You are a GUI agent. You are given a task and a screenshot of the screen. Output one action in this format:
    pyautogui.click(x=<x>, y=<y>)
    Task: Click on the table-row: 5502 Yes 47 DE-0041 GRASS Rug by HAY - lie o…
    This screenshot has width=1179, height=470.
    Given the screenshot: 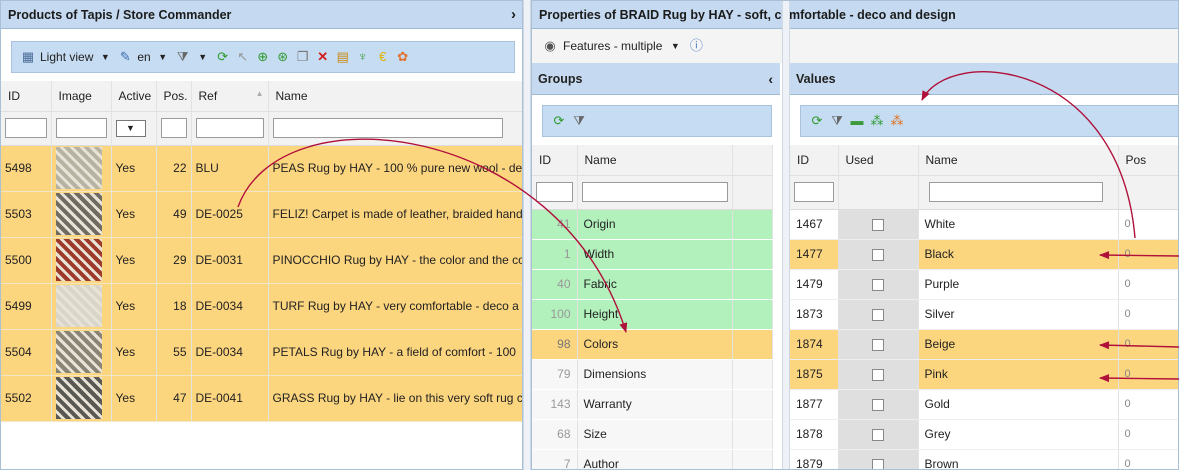 What is the action you would take?
    pyautogui.click(x=261, y=398)
    